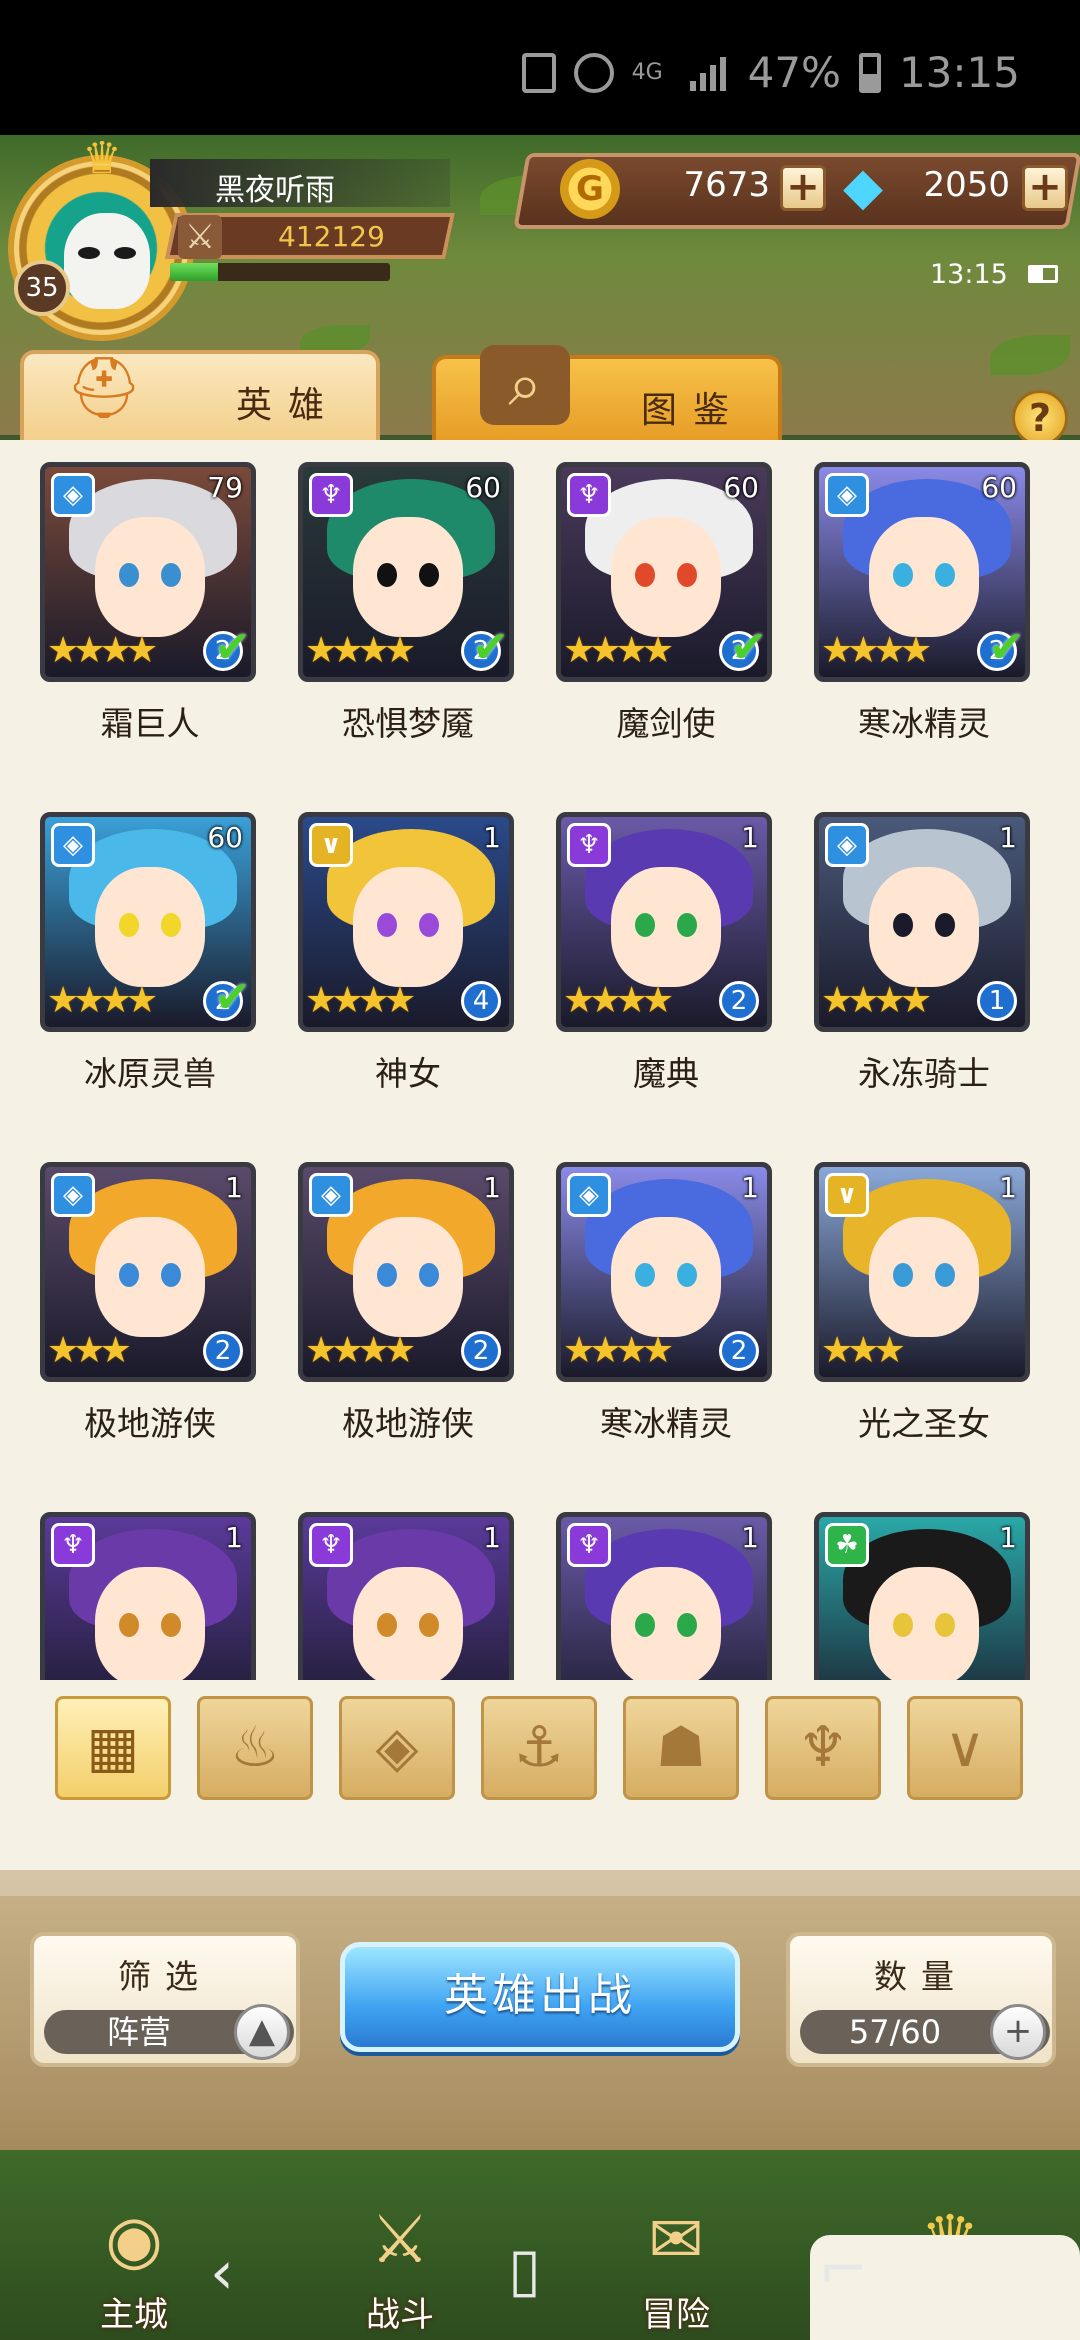 This screenshot has height=2340, width=1080. I want to click on hero-name: 极地游侠, so click(408, 1423).